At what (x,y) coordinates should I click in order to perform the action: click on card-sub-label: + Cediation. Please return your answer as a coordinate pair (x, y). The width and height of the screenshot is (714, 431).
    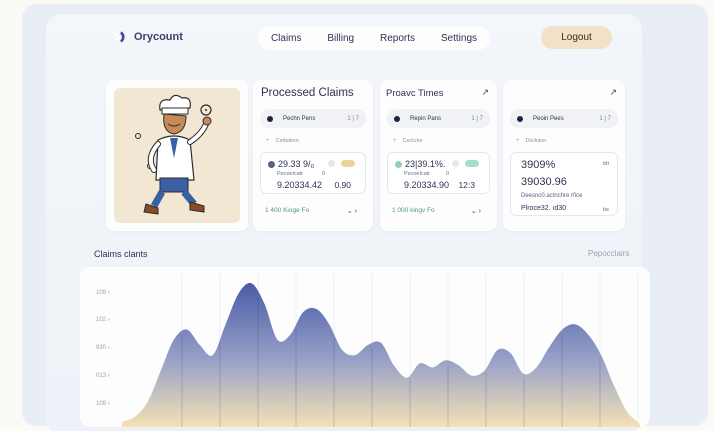
    Looking at the image, I should click on (282, 141).